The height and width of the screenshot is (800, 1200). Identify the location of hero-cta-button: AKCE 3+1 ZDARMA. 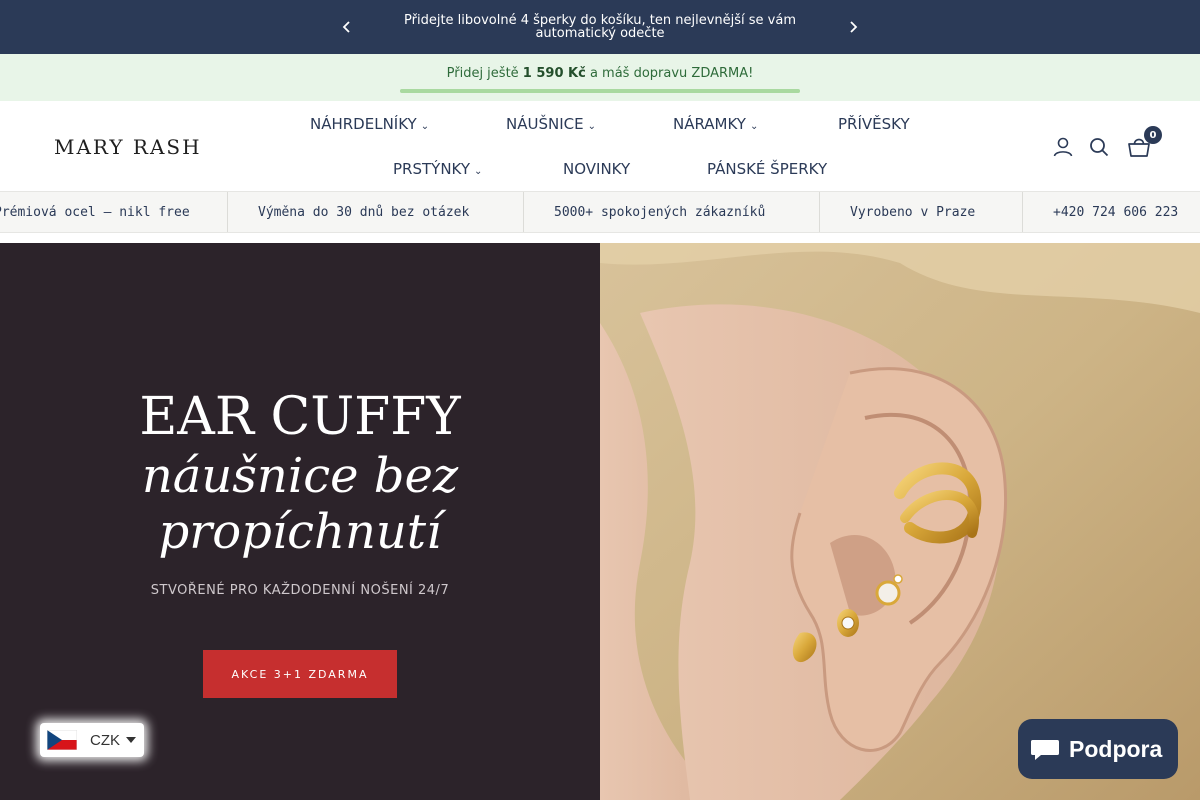
(300, 674).